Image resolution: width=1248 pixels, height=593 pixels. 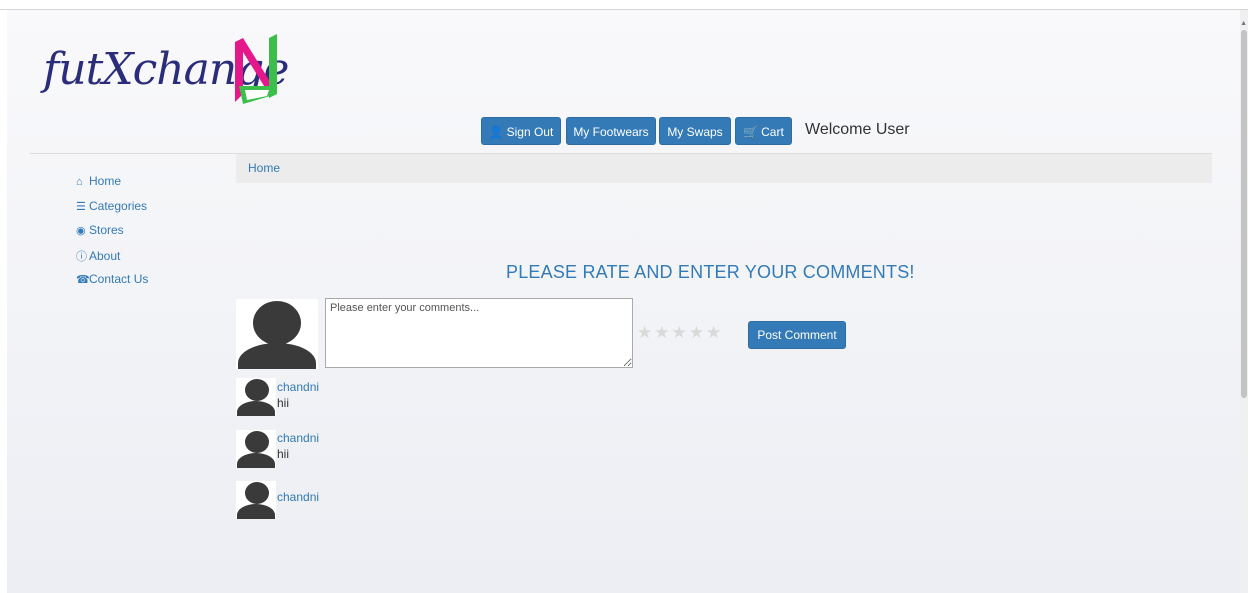 What do you see at coordinates (624, 5) in the screenshot?
I see `browser-top-edge` at bounding box center [624, 5].